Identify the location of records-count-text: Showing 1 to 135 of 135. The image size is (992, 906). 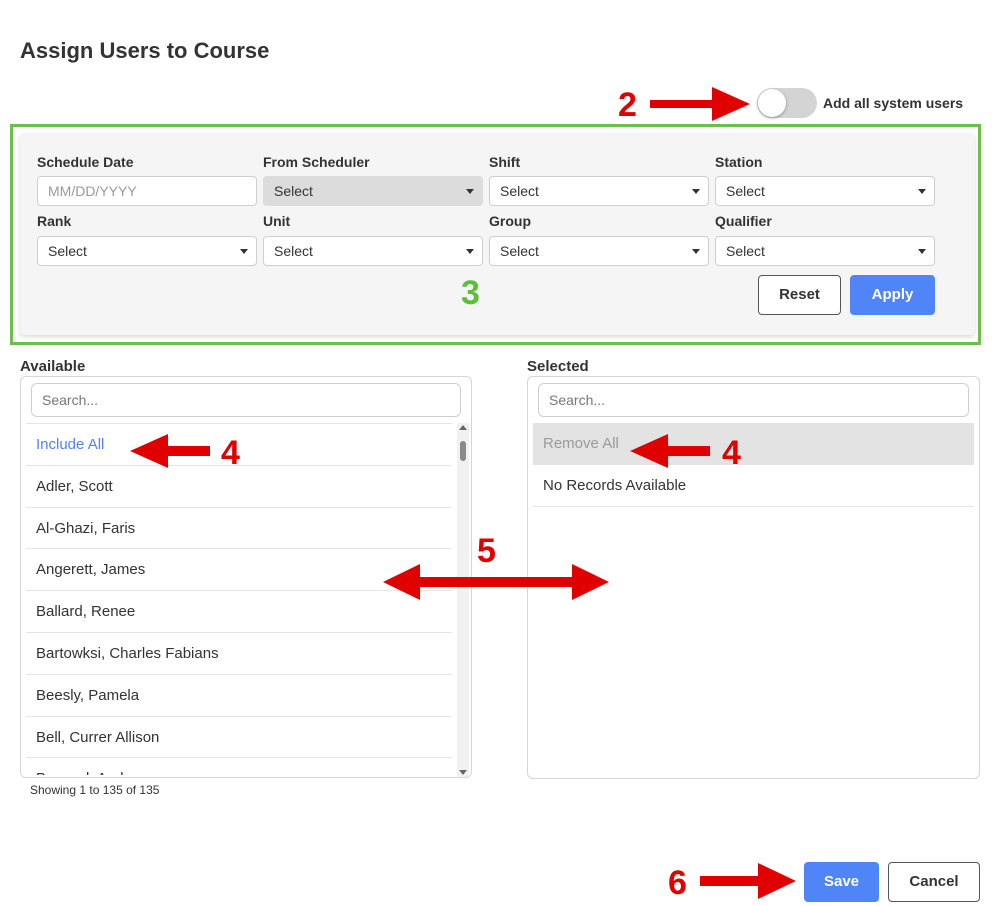
(95, 790).